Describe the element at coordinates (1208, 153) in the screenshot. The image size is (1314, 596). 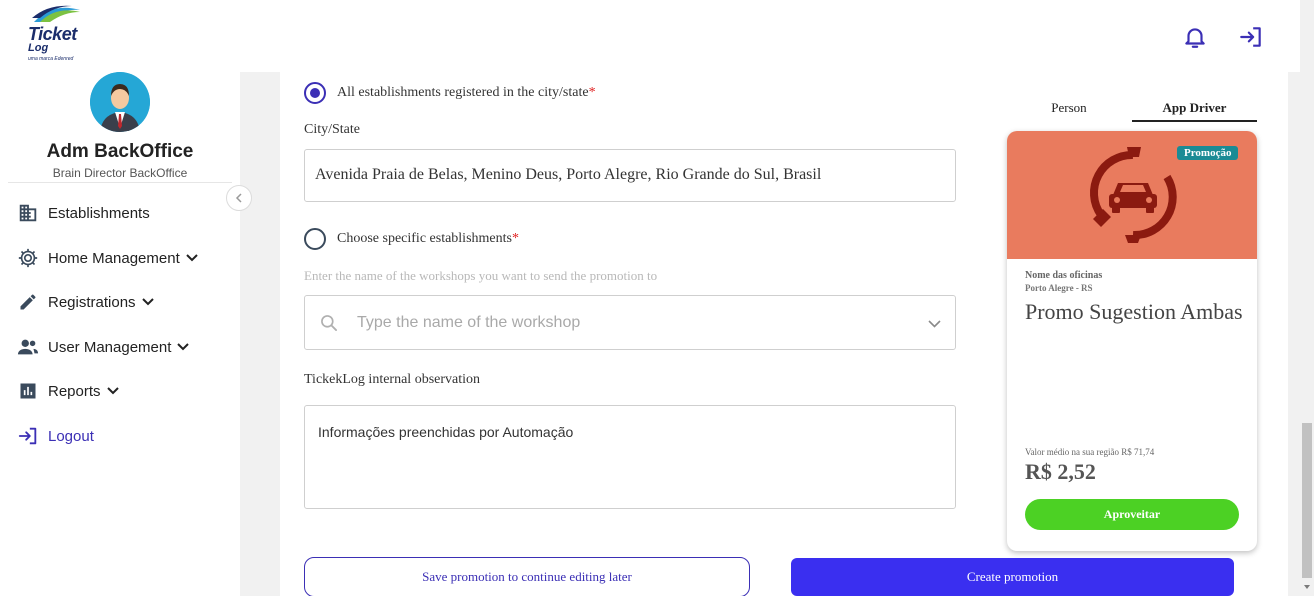
I see `promo-badge: Promoção` at that location.